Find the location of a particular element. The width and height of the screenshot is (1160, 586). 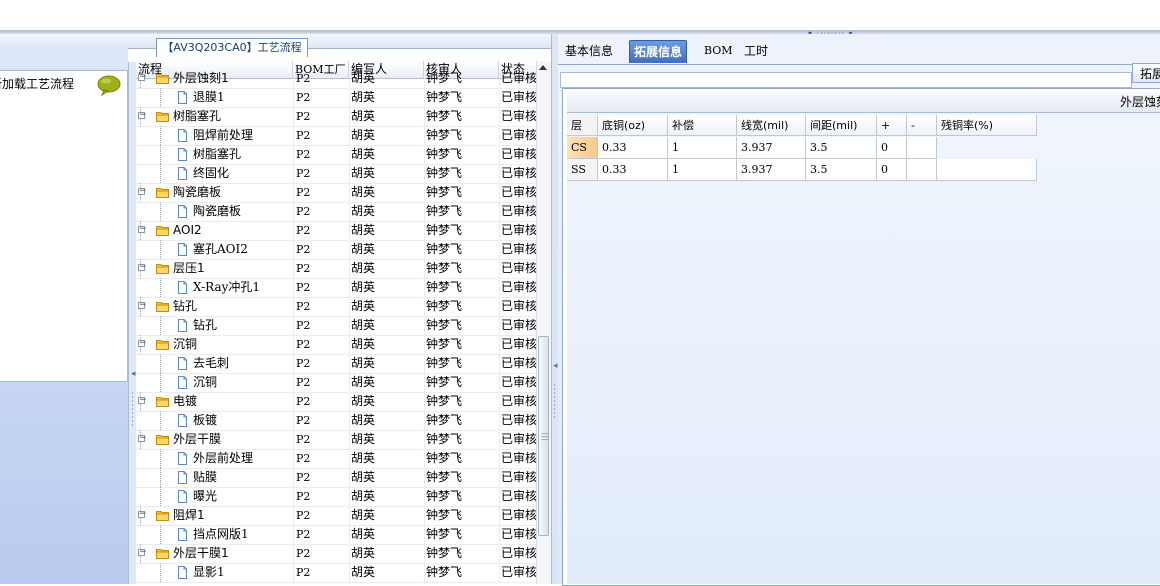

scroll-up-arrow-icon is located at coordinates (543, 67).